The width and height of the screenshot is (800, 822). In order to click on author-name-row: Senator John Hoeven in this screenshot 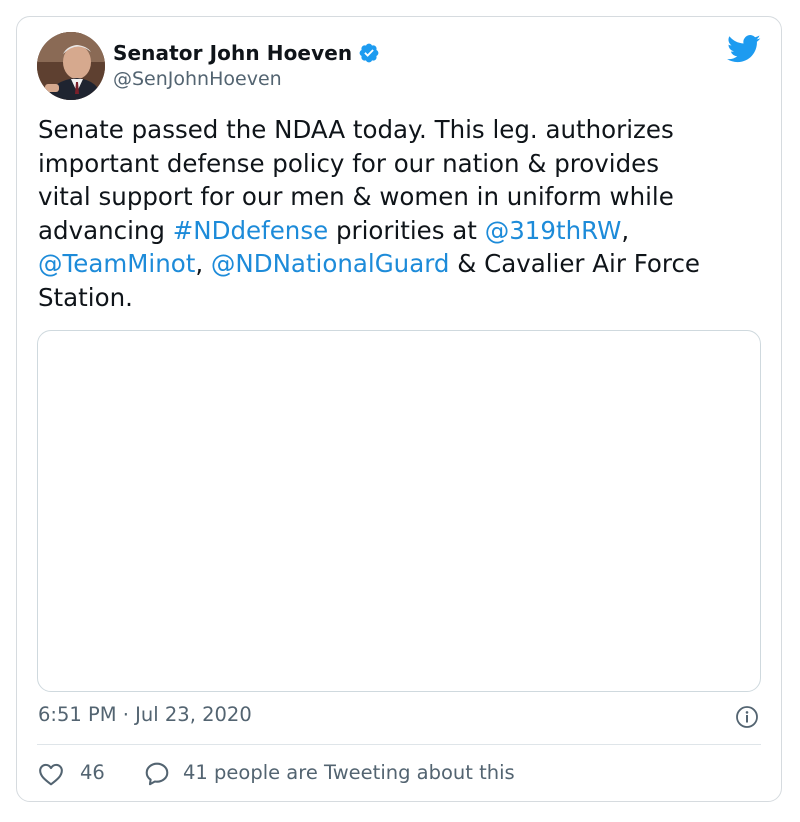, I will do `click(246, 53)`.